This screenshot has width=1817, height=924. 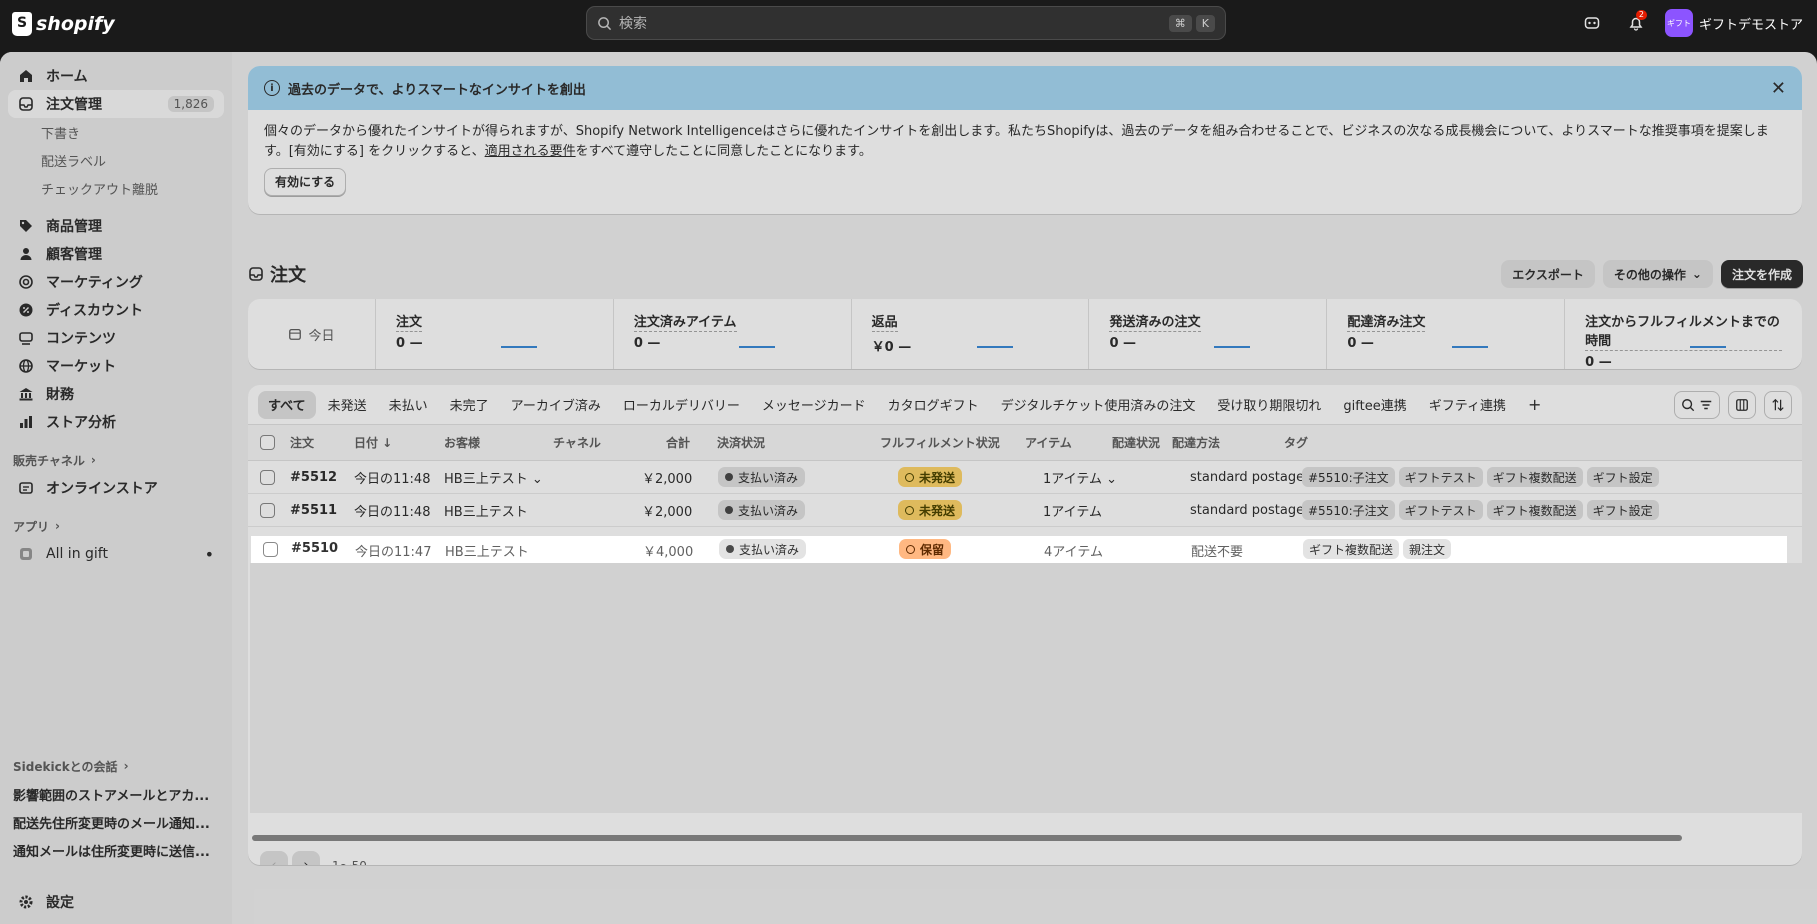 I want to click on shopify-logo: shopify, so click(x=63, y=24).